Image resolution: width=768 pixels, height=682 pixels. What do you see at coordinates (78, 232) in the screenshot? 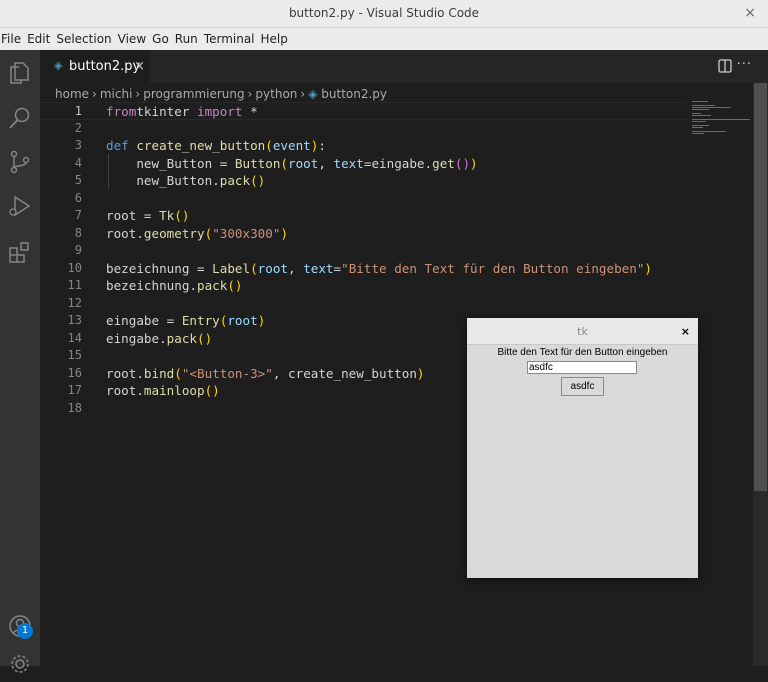
I see `line-number: 8` at bounding box center [78, 232].